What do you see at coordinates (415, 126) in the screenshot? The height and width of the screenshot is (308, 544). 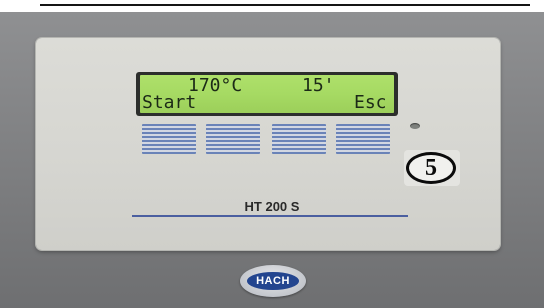 I see `led-indicator-icon` at bounding box center [415, 126].